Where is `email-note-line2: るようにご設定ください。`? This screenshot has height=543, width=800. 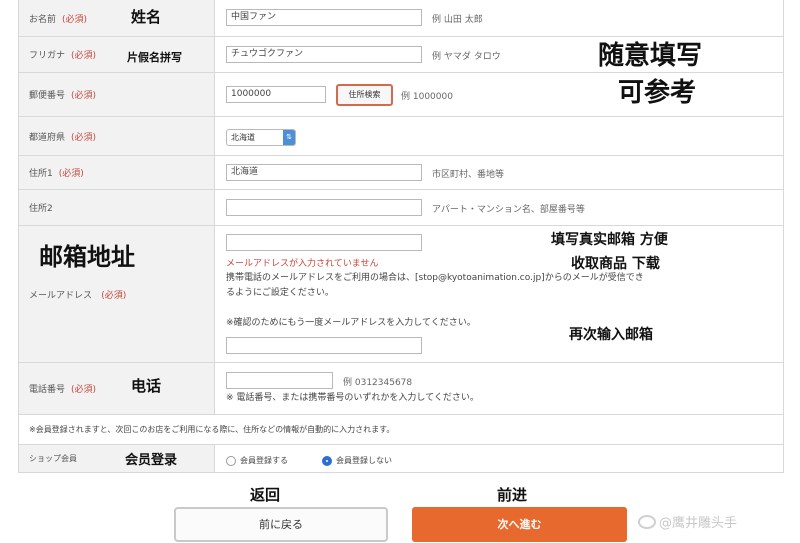 email-note-line2: るようにご設定ください。 is located at coordinates (280, 293).